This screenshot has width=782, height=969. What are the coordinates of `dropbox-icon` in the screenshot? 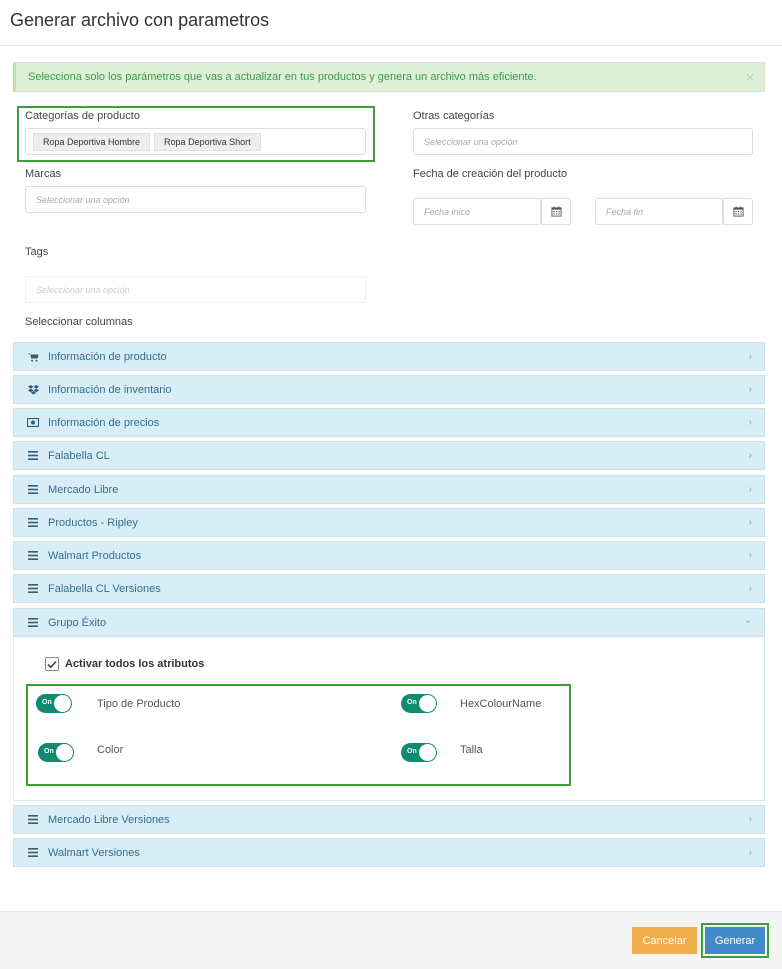 It's located at (33, 389).